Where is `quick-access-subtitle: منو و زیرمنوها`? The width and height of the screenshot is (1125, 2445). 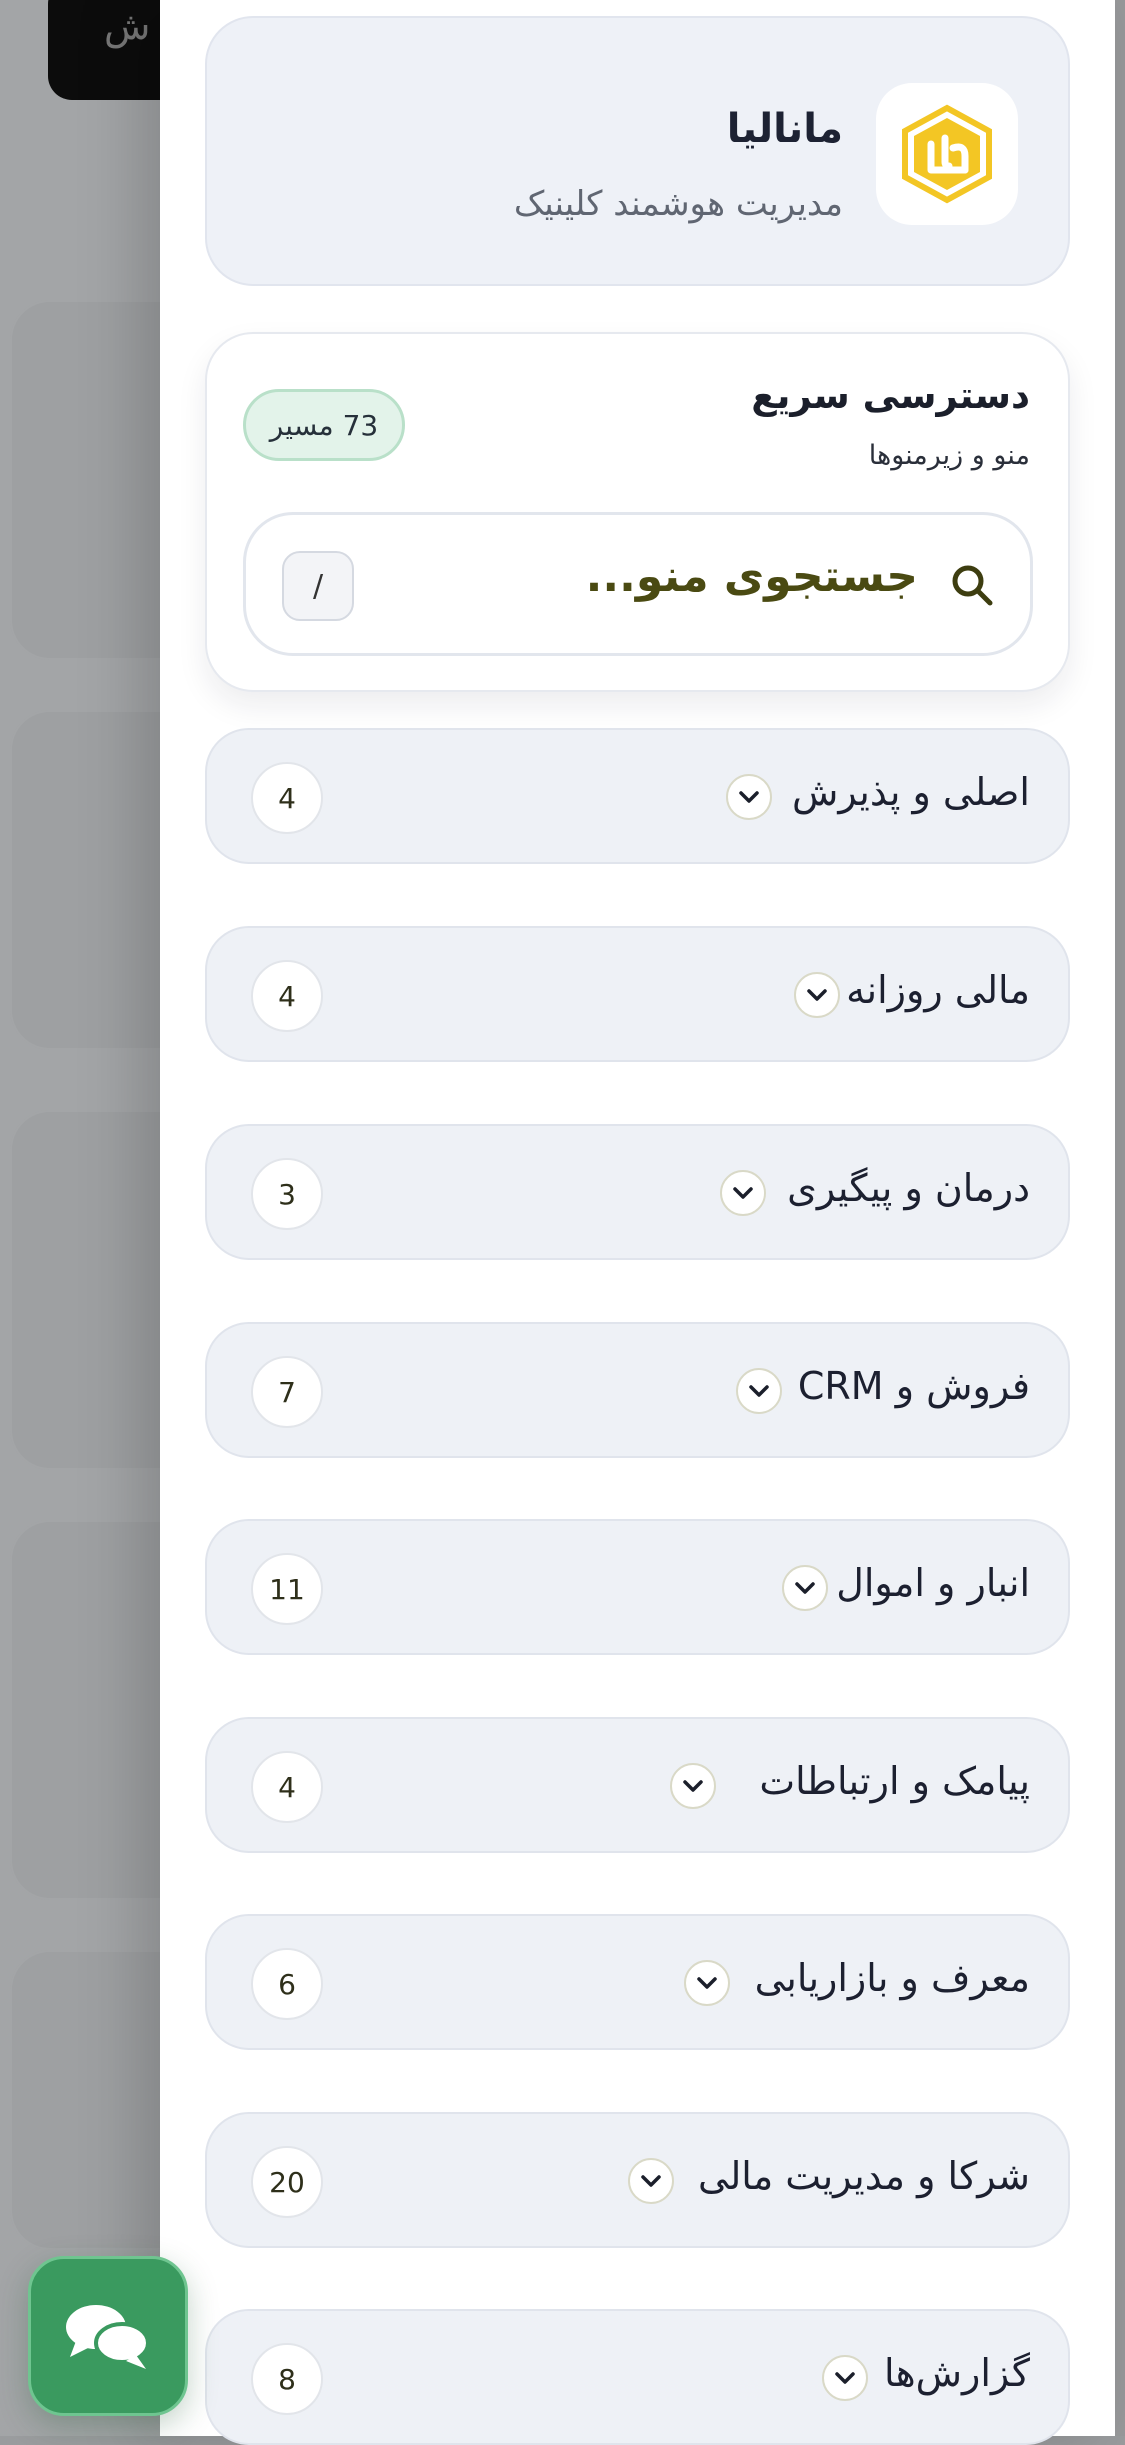
quick-access-subtitle: منو و زیرمنوها is located at coordinates (949, 455).